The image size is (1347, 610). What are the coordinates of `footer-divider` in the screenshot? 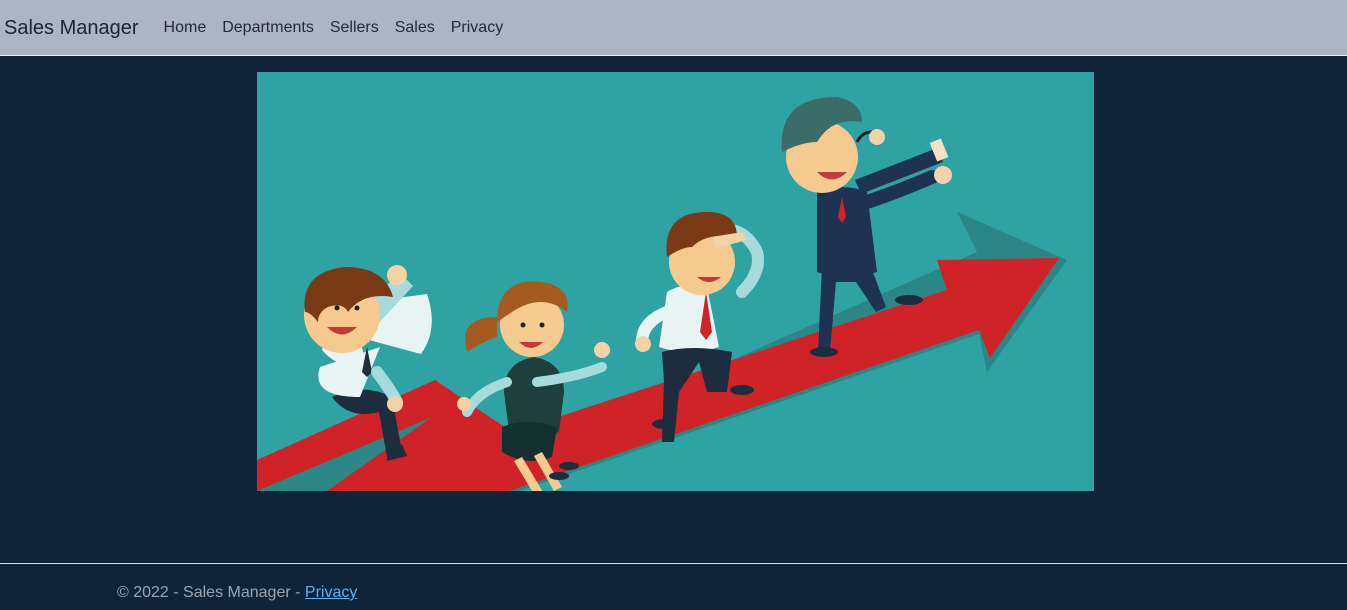 It's located at (673, 563).